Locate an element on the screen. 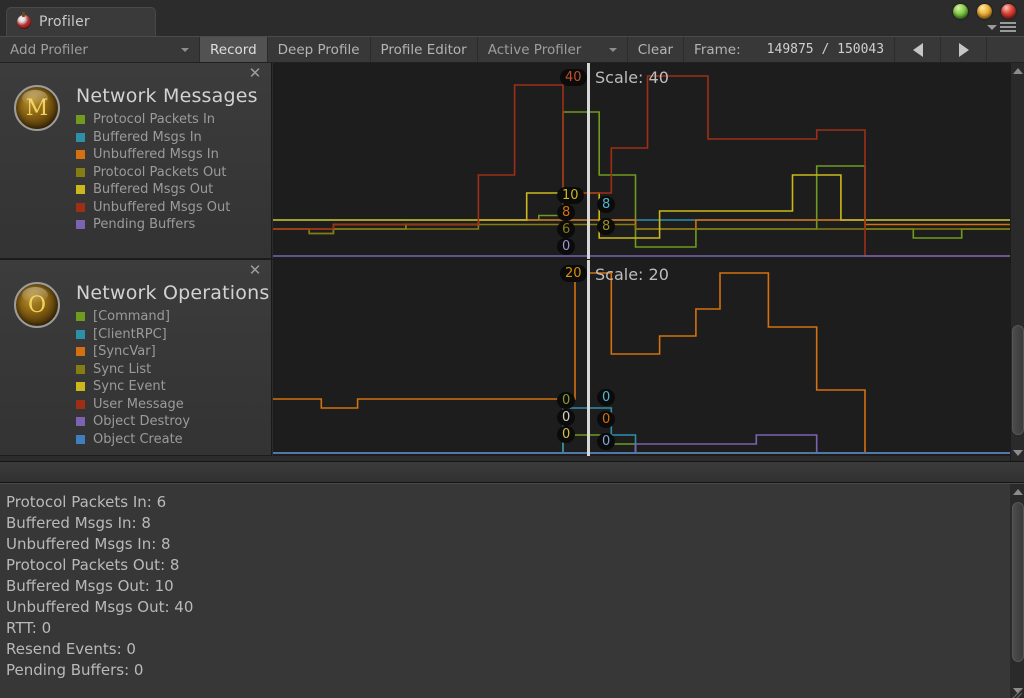 This screenshot has height=698, width=1024. next-frame-button is located at coordinates (964, 49).